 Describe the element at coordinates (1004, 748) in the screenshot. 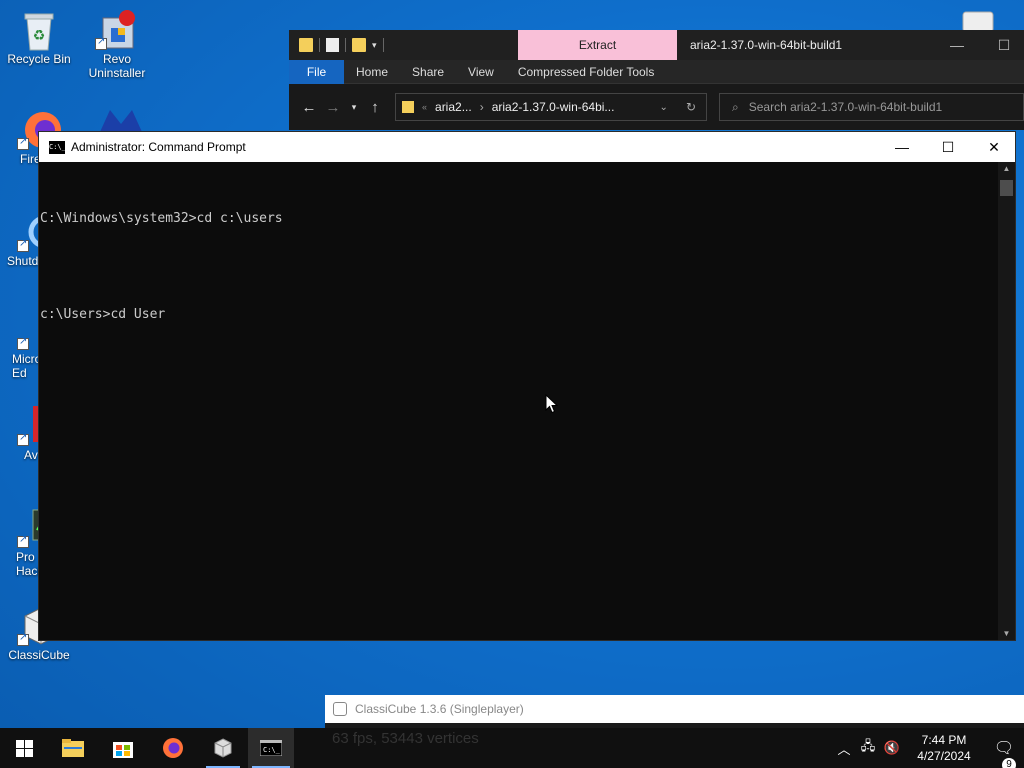

I see `notification-icon: 🗨` at that location.